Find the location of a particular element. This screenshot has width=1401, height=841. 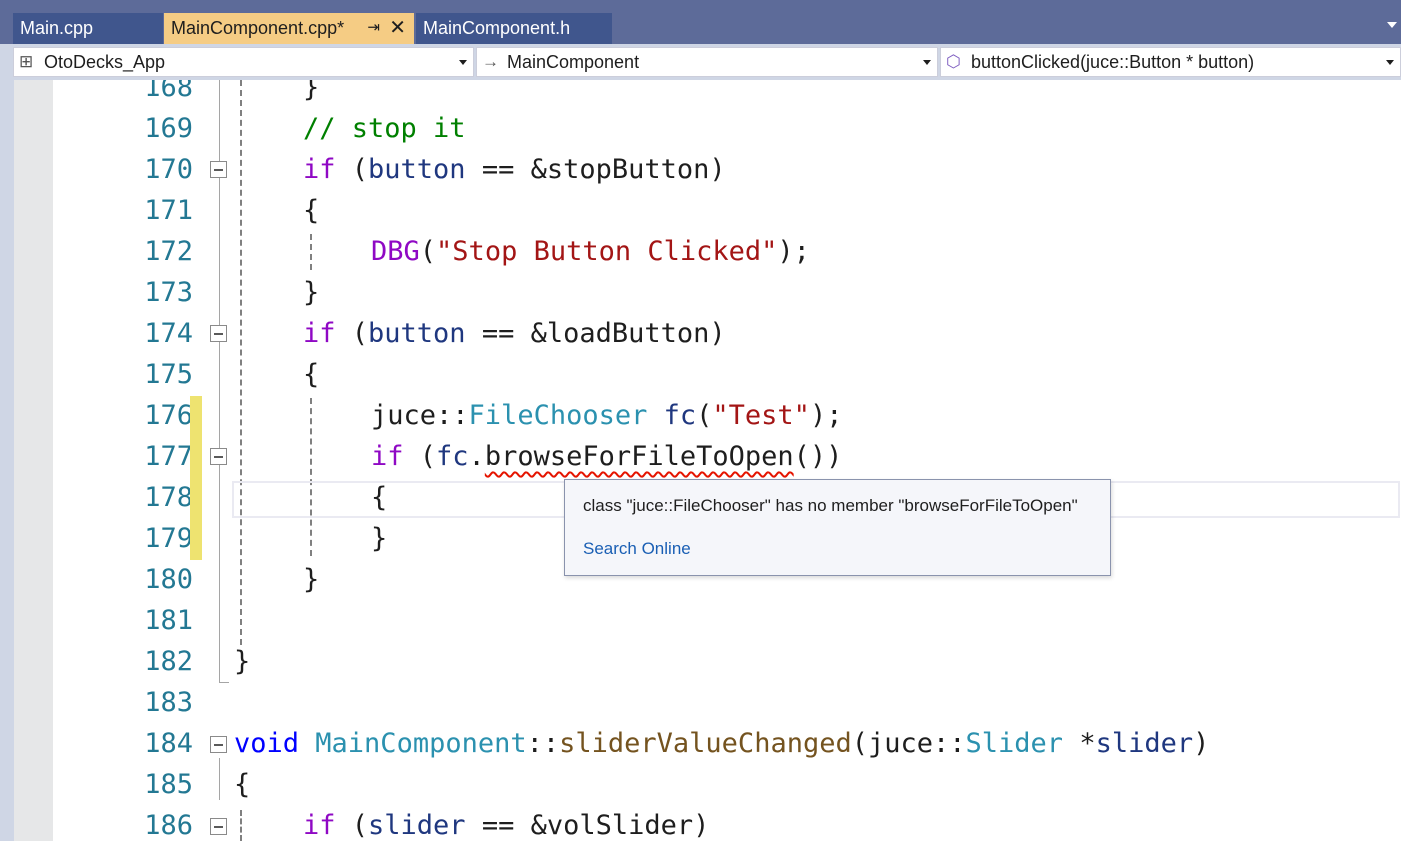

close-icon: ✕ is located at coordinates (397, 28).